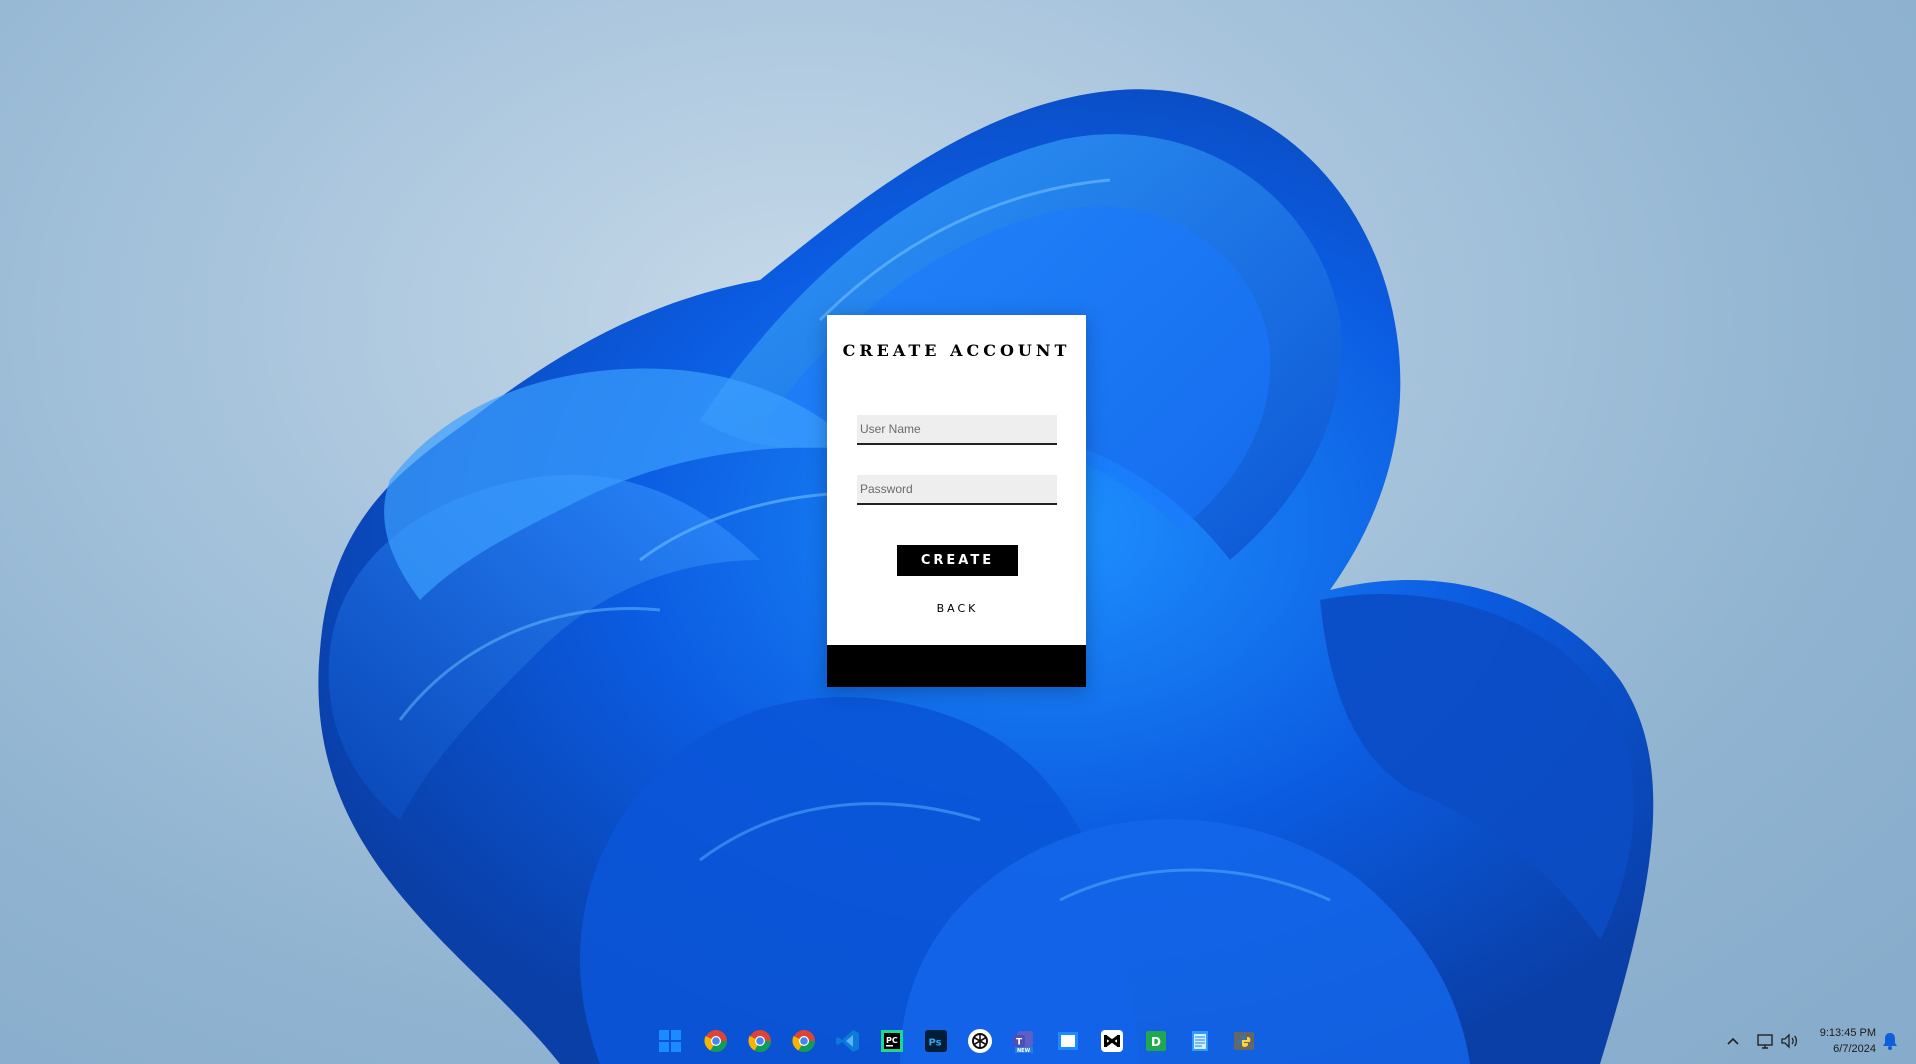 The width and height of the screenshot is (1916, 1064). I want to click on chevron-up-icon, so click(1733, 1041).